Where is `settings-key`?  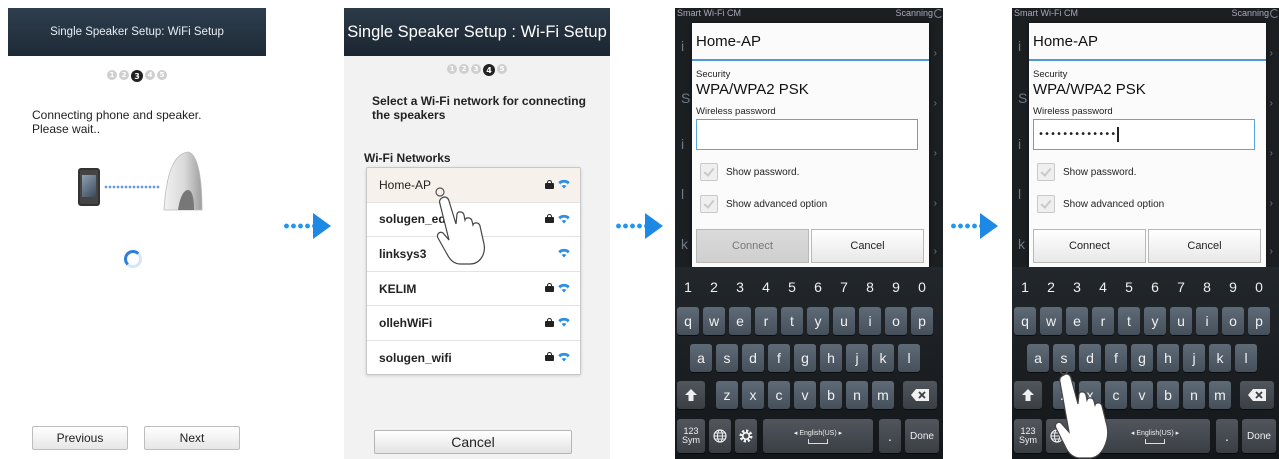
settings-key is located at coordinates (746, 436).